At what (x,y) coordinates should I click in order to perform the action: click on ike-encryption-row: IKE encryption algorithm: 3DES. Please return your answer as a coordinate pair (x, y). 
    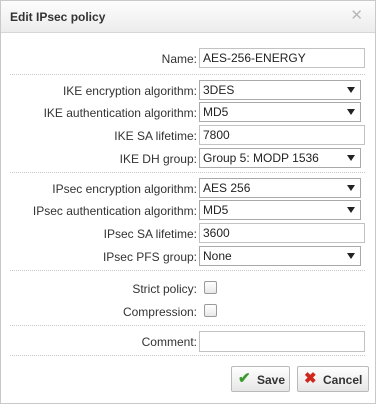
    Looking at the image, I should click on (188, 91).